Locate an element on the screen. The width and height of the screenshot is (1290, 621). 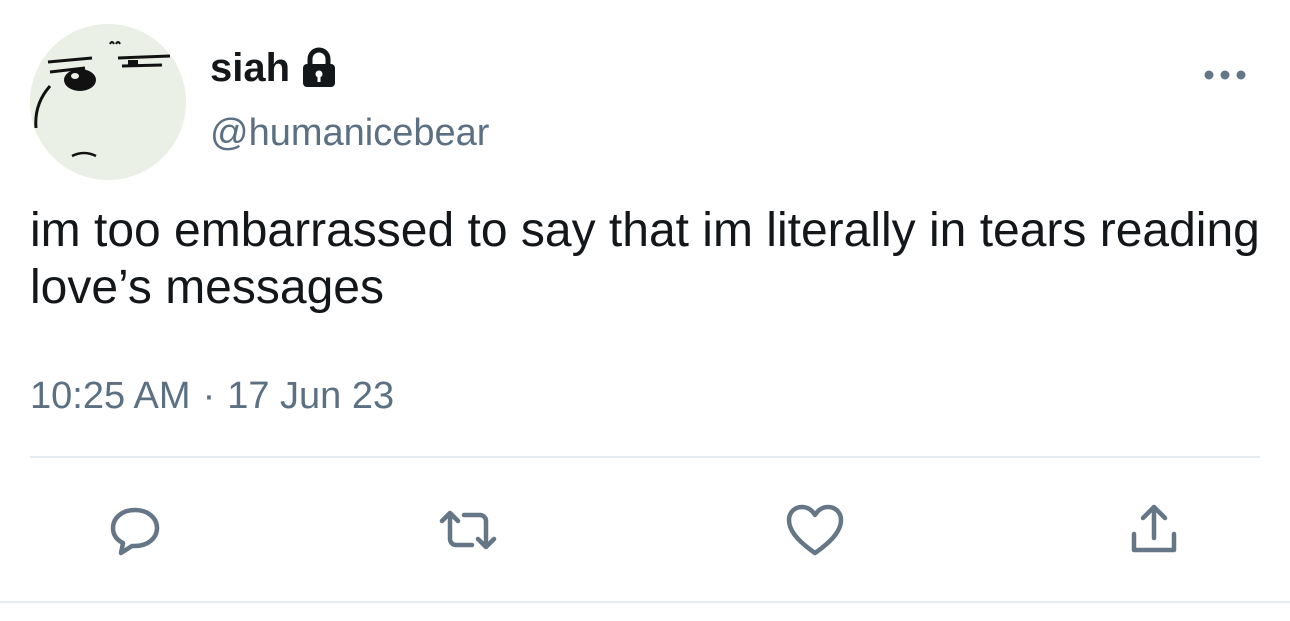
like-button is located at coordinates (815, 530).